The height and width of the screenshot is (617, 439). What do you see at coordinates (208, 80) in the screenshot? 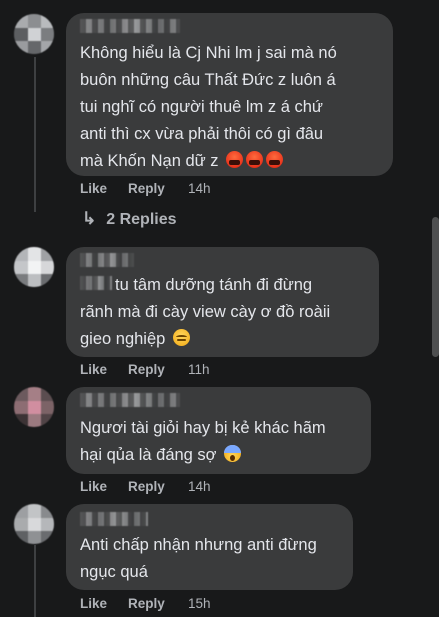
I see `comment-line: buôn những câu Thất Đức z luôn á` at bounding box center [208, 80].